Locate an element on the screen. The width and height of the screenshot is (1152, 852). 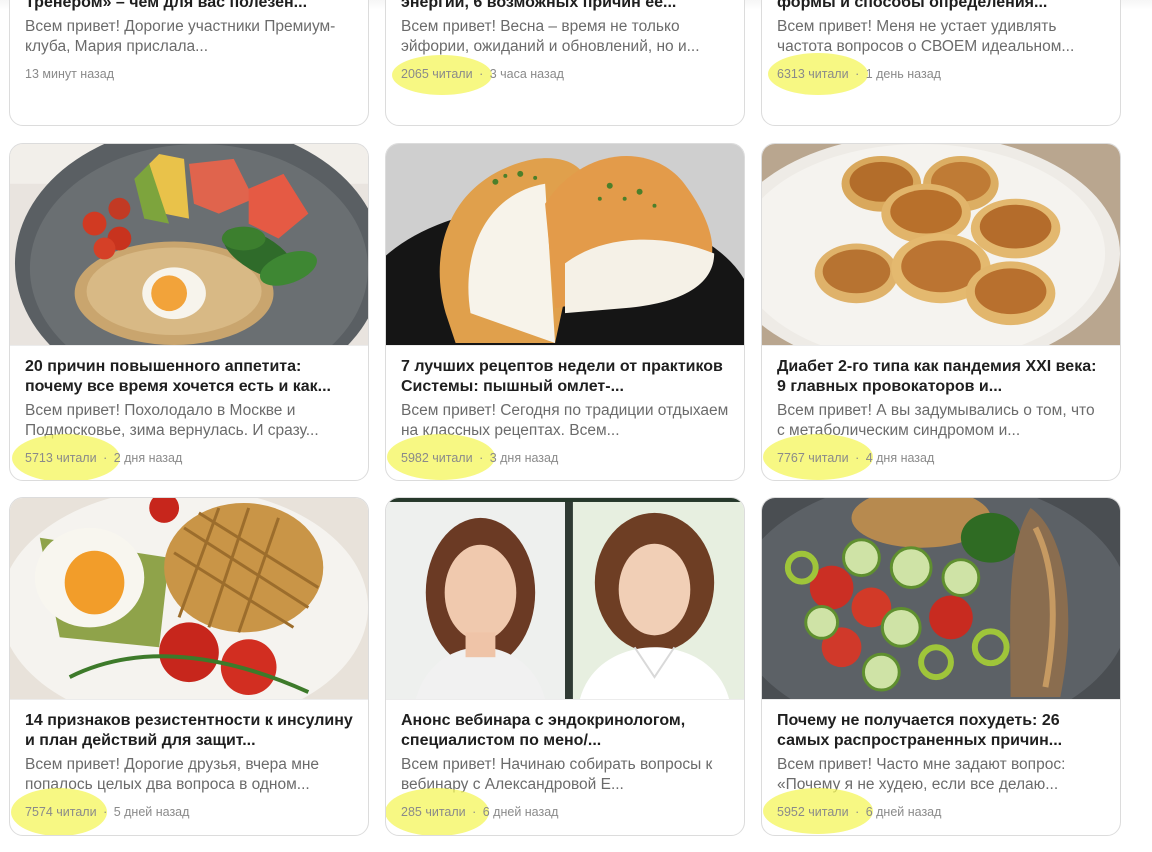
article-meta: 7574 читали · 5 дней назад is located at coordinates (182, 811).